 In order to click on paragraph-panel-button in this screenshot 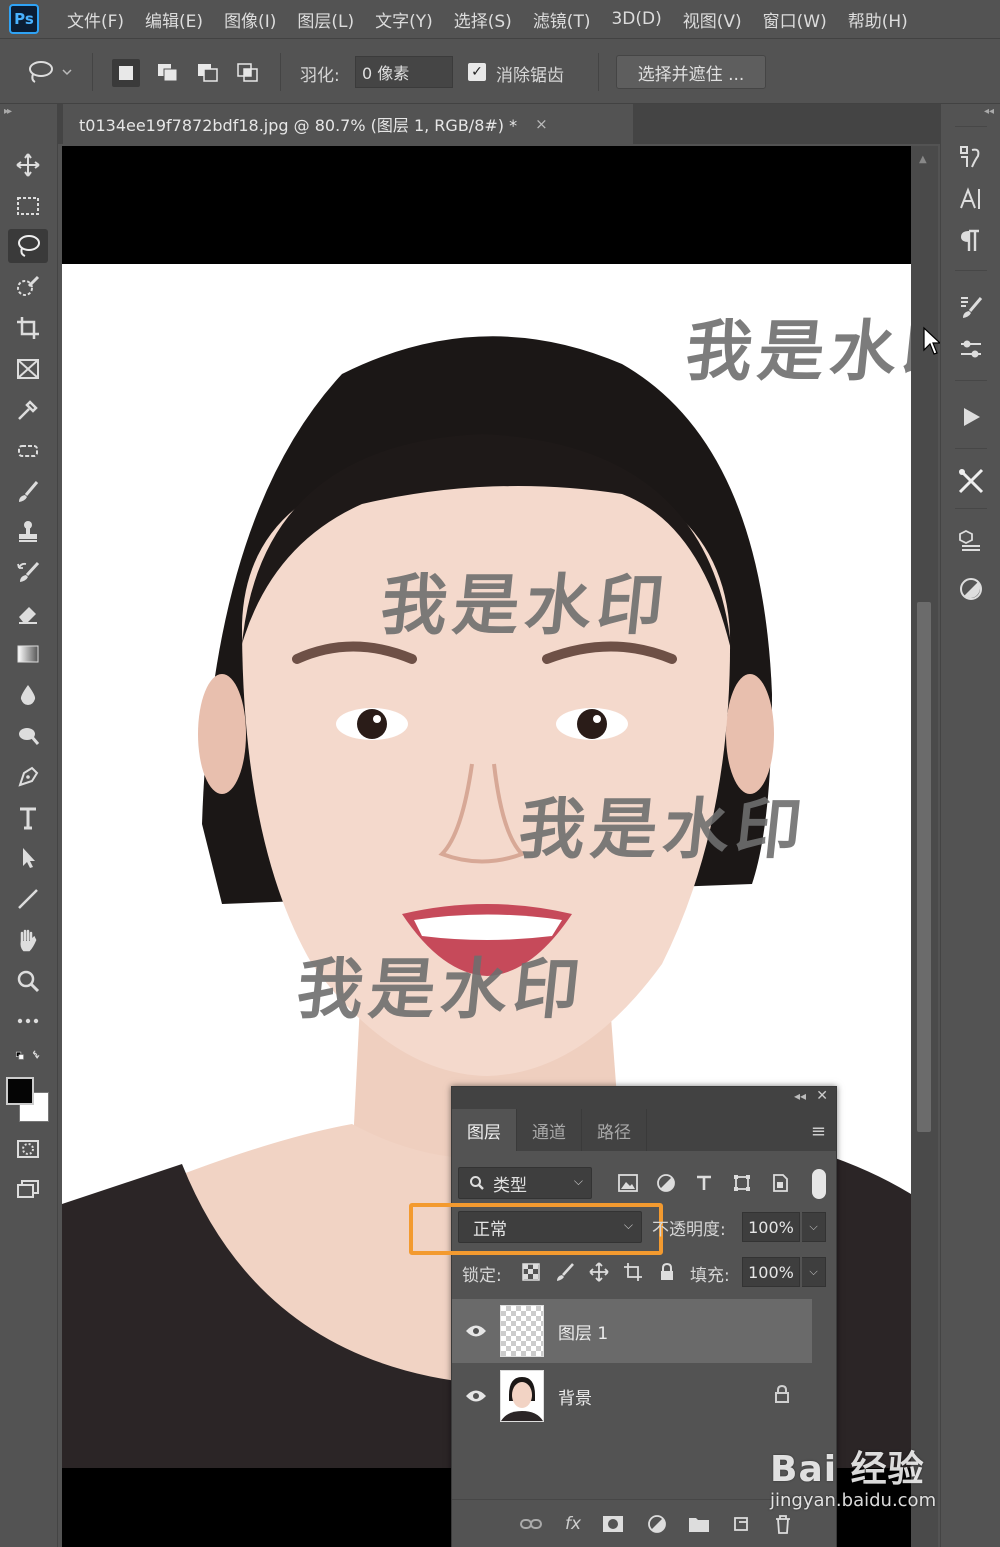, I will do `click(971, 241)`.